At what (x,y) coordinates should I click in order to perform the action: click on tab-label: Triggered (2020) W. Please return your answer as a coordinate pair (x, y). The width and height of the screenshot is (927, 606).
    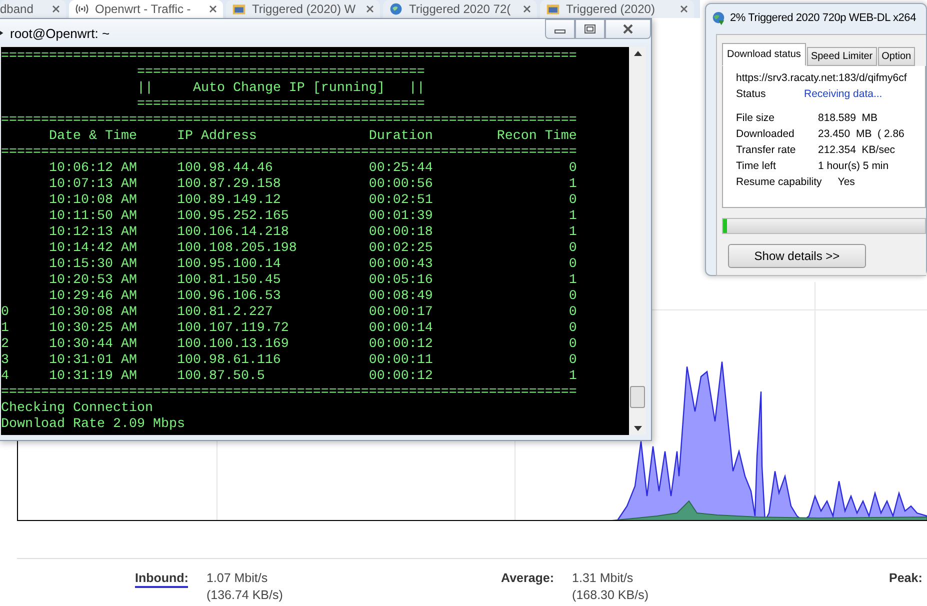
    Looking at the image, I should click on (304, 9).